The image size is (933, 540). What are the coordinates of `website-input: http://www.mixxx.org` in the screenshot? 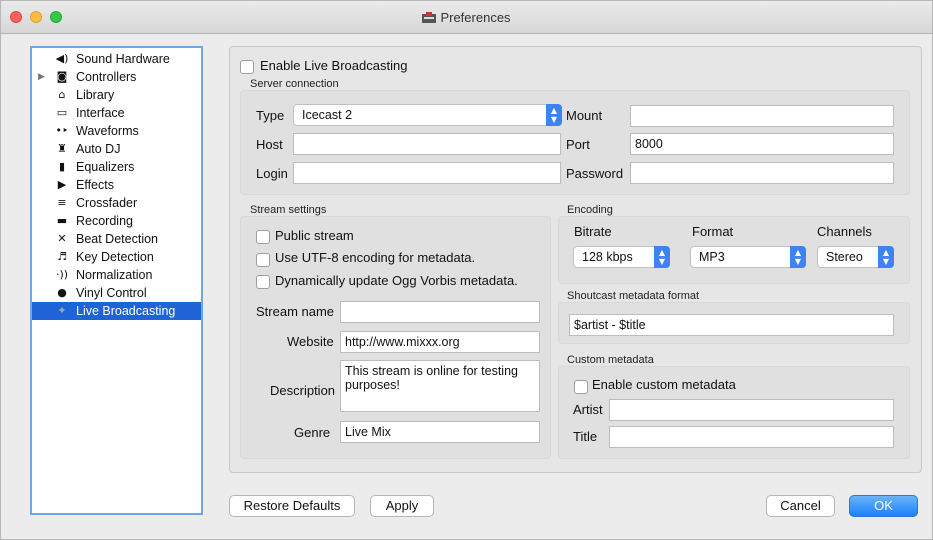 It's located at (440, 342).